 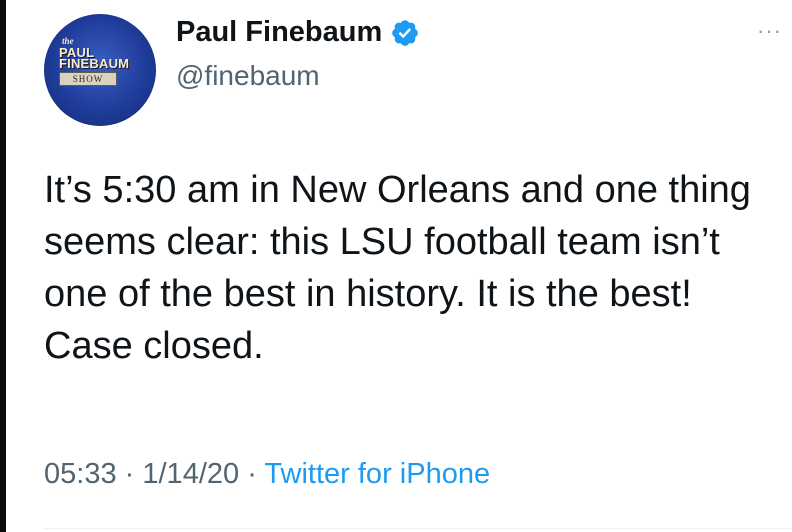 I want to click on avatar: the PAUL FINEBAUM SHOW, so click(x=100, y=70).